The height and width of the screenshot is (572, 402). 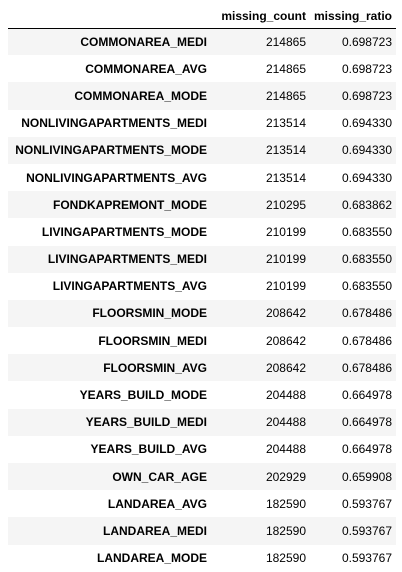 I want to click on row-index-label: FLOORSMIN_AVG, so click(x=155, y=367).